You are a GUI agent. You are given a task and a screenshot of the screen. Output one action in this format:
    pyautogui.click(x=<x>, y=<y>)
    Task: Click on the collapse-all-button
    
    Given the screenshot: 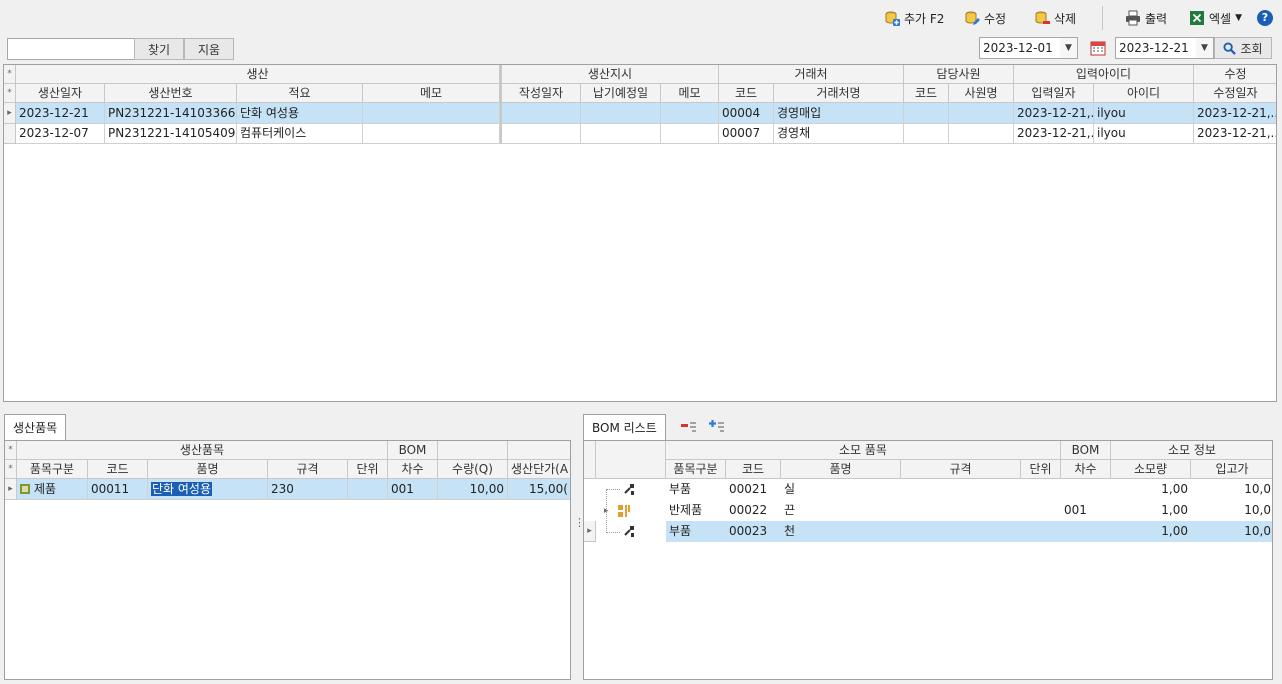 What is the action you would take?
    pyautogui.click(x=689, y=427)
    